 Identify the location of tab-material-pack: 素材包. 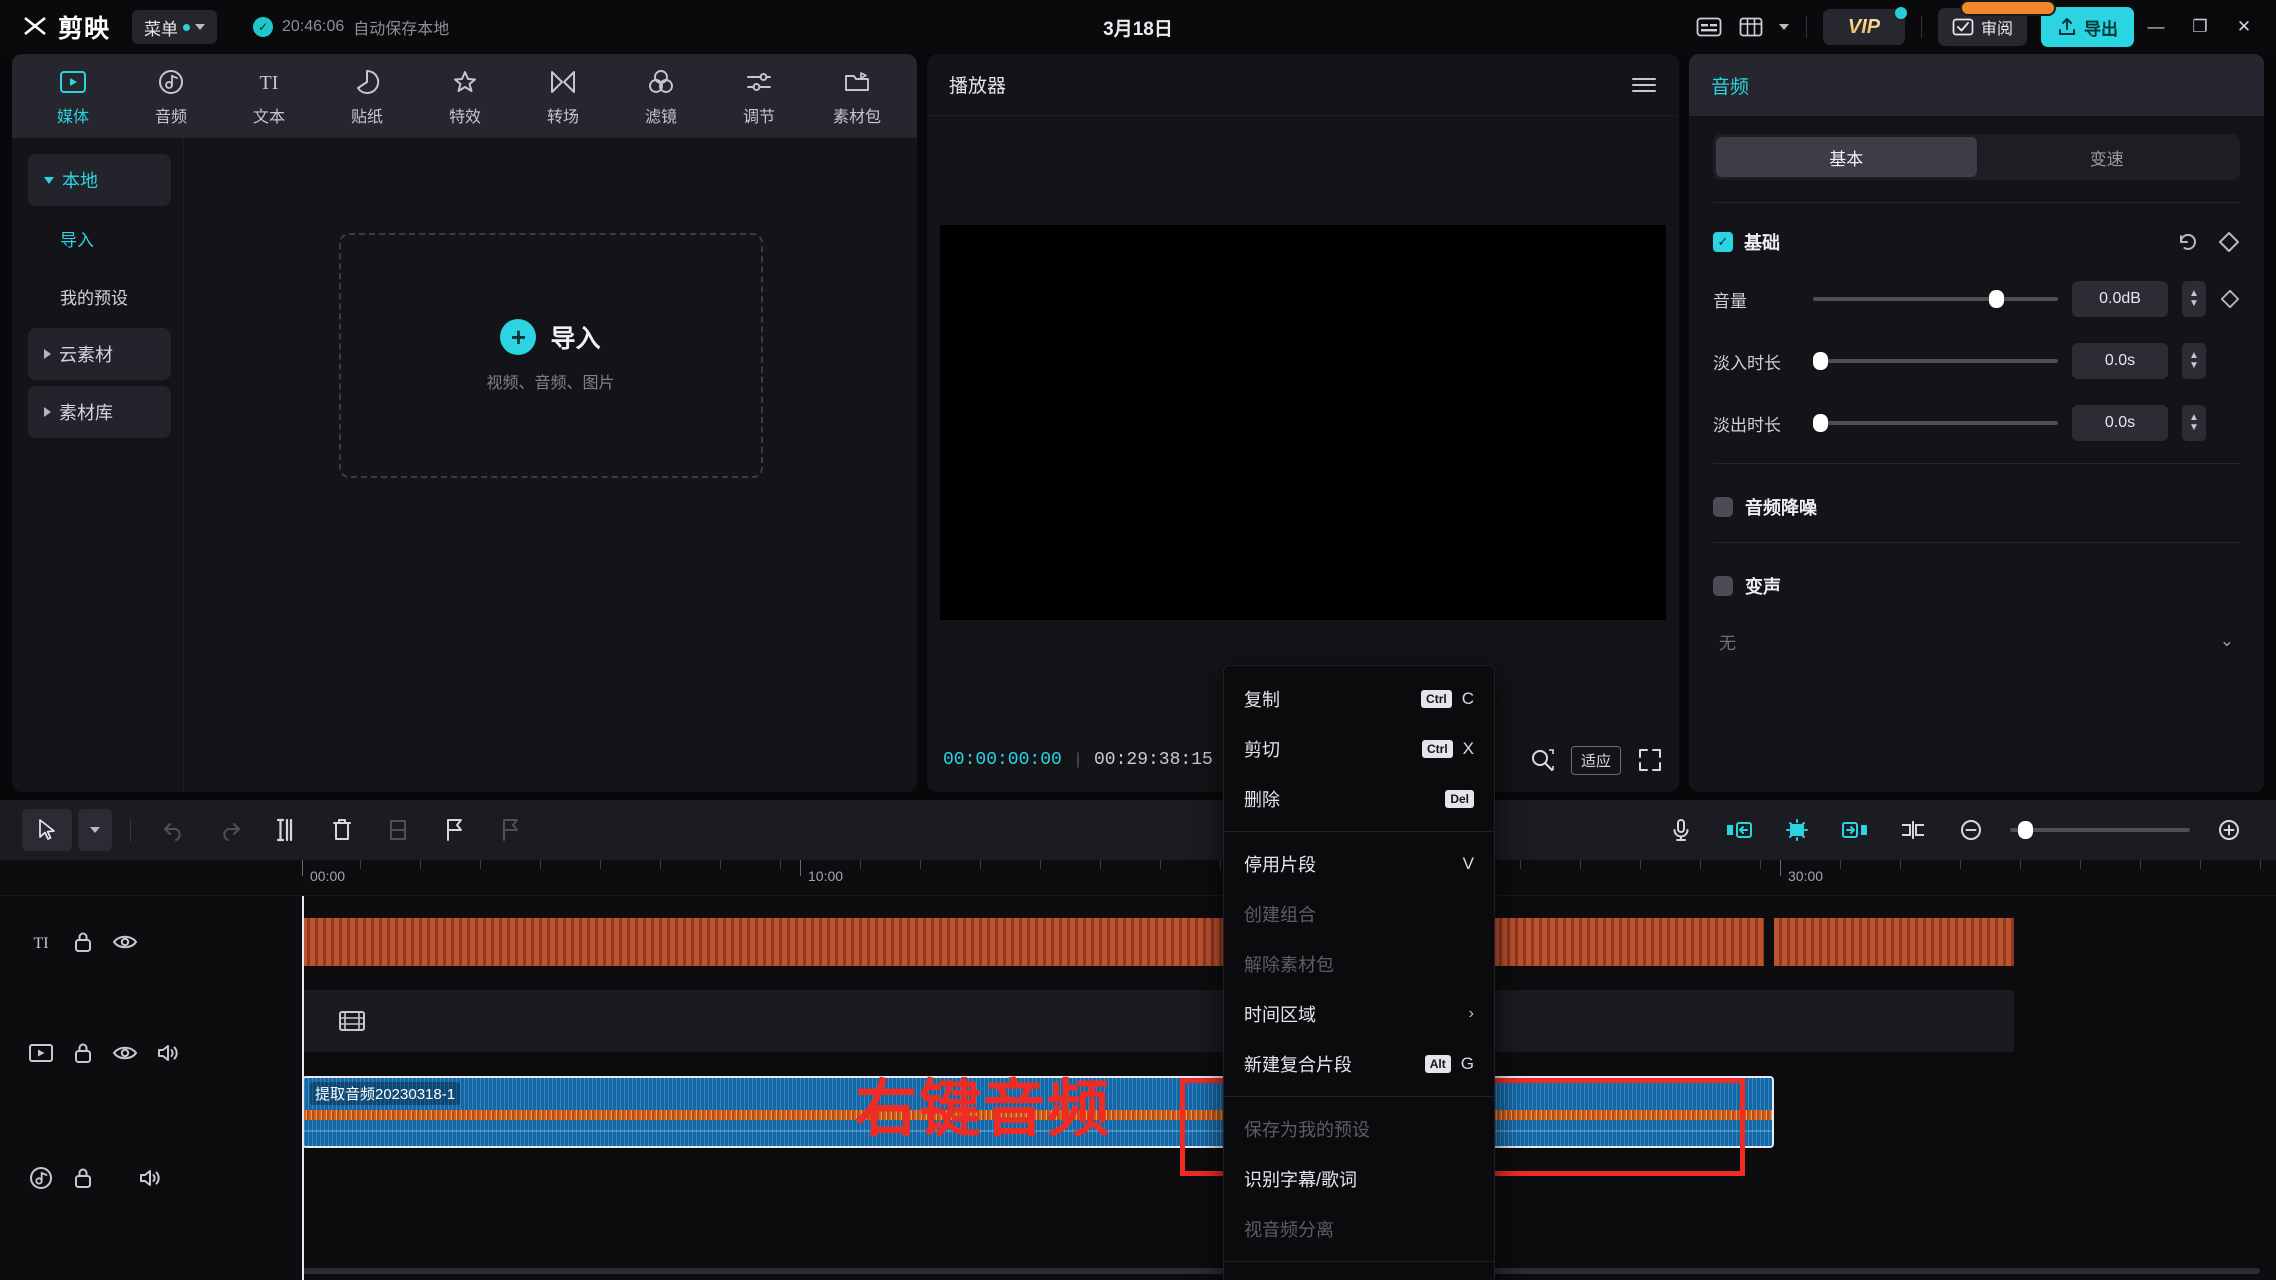
(857, 96).